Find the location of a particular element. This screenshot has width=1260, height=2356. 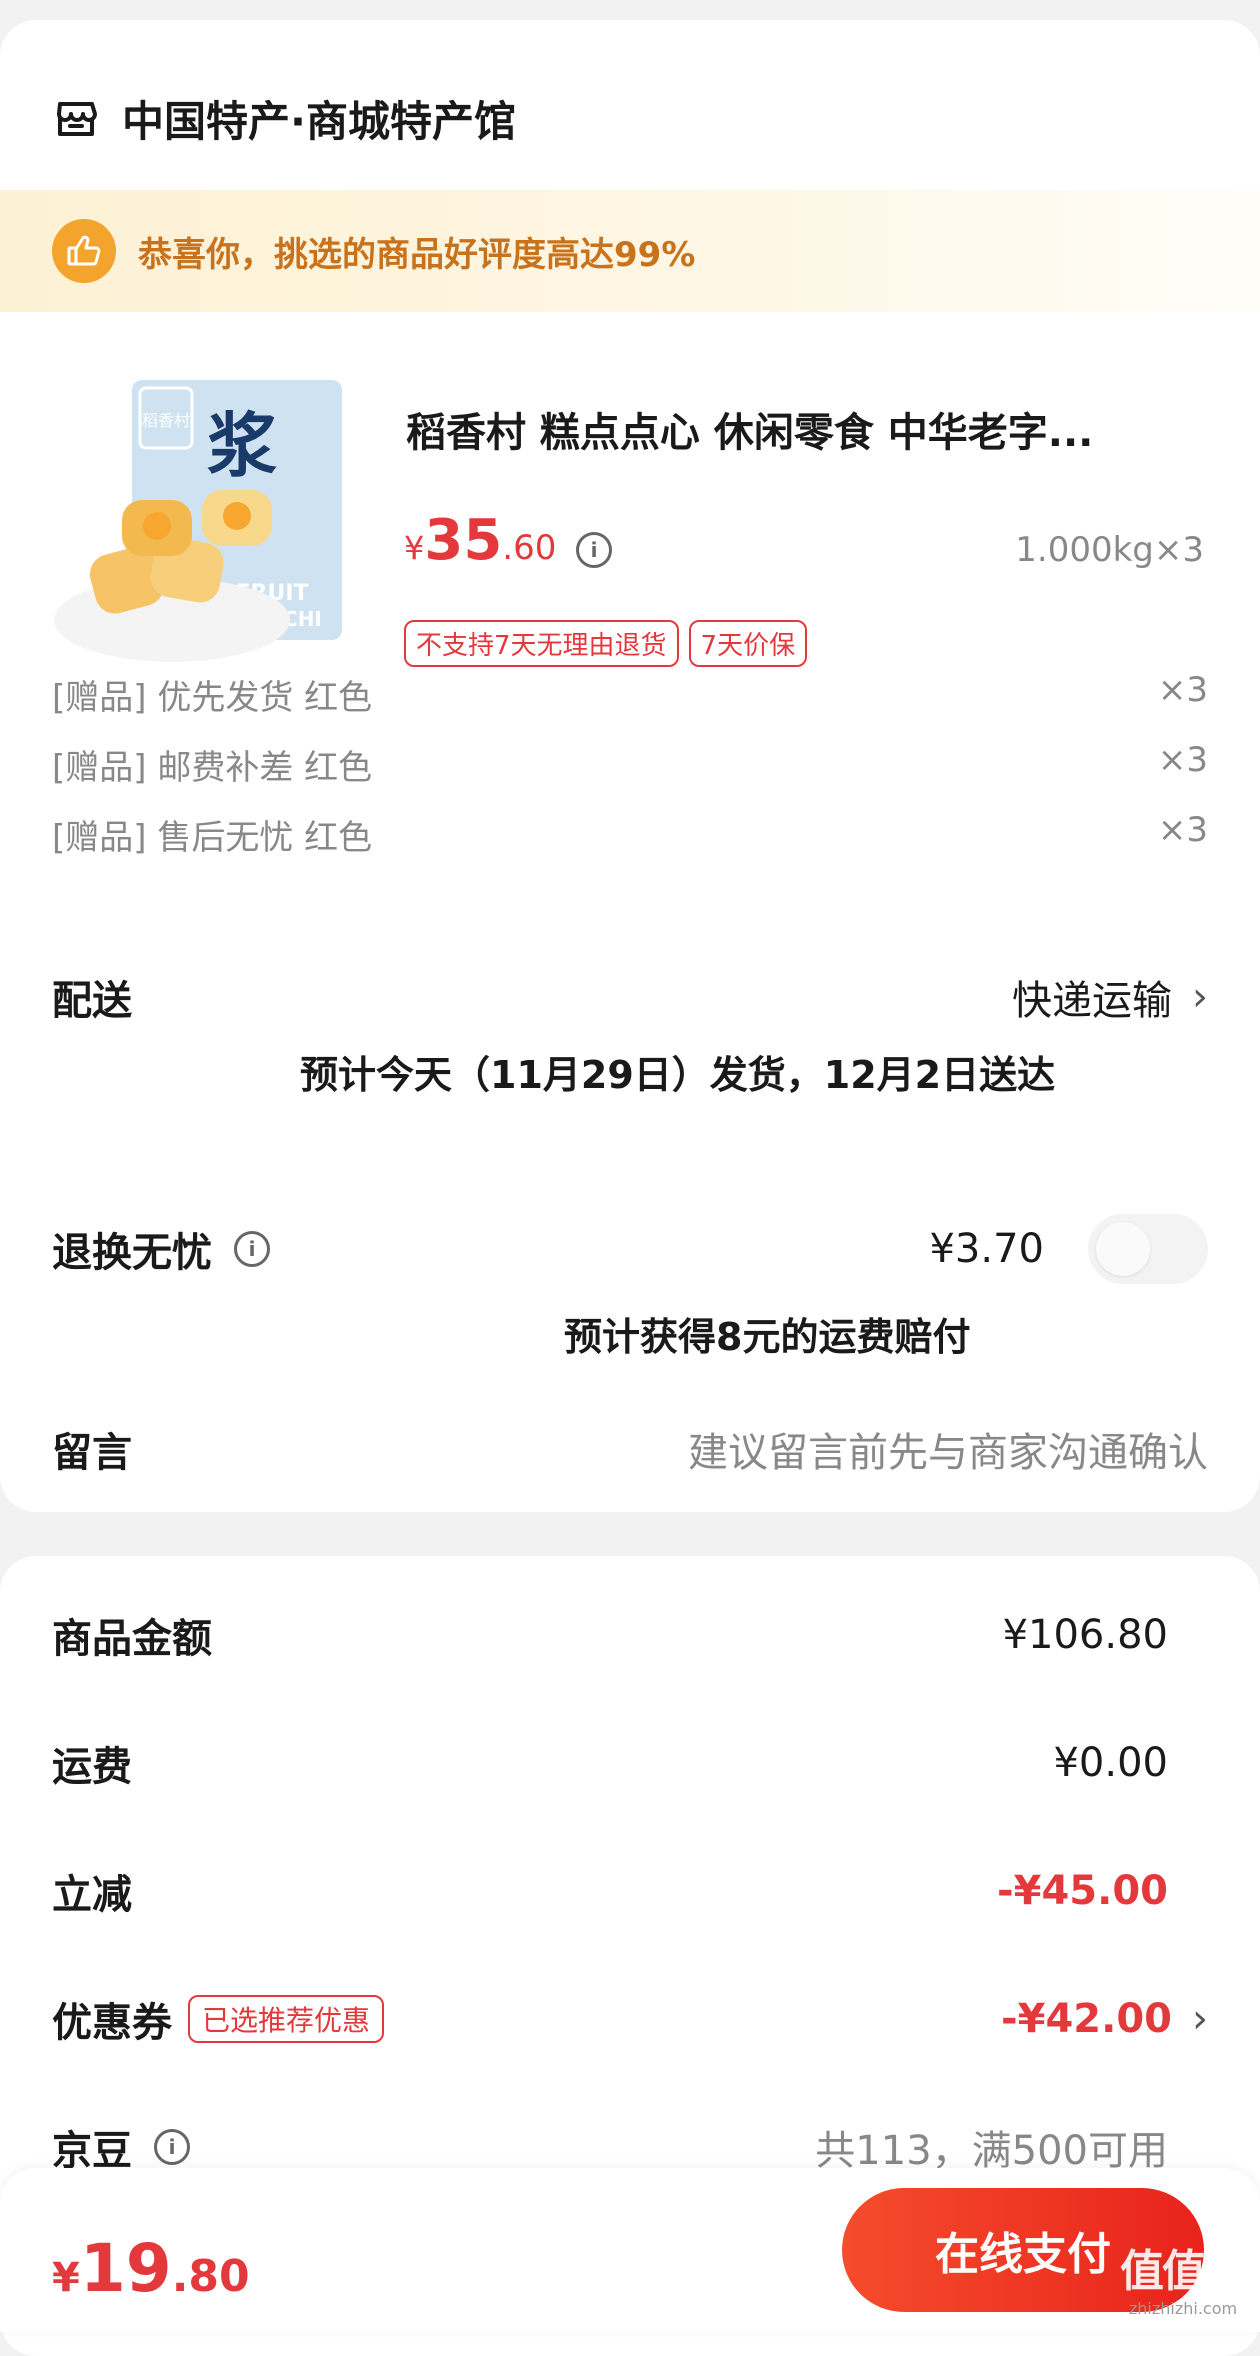

gift-label: [赠品] 优先发货 红色 is located at coordinates (212, 698).